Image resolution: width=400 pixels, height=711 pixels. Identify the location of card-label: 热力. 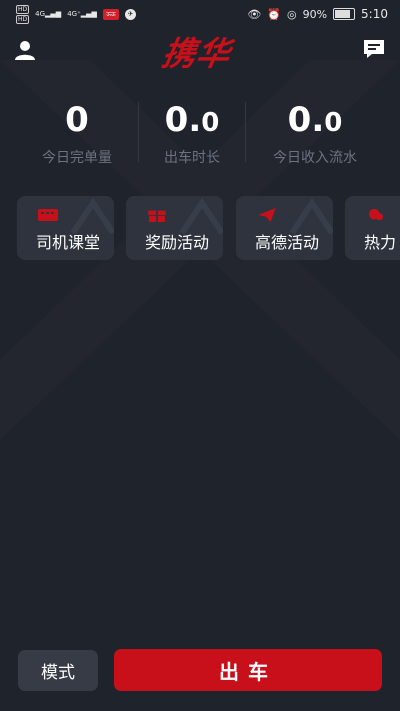
(380, 242).